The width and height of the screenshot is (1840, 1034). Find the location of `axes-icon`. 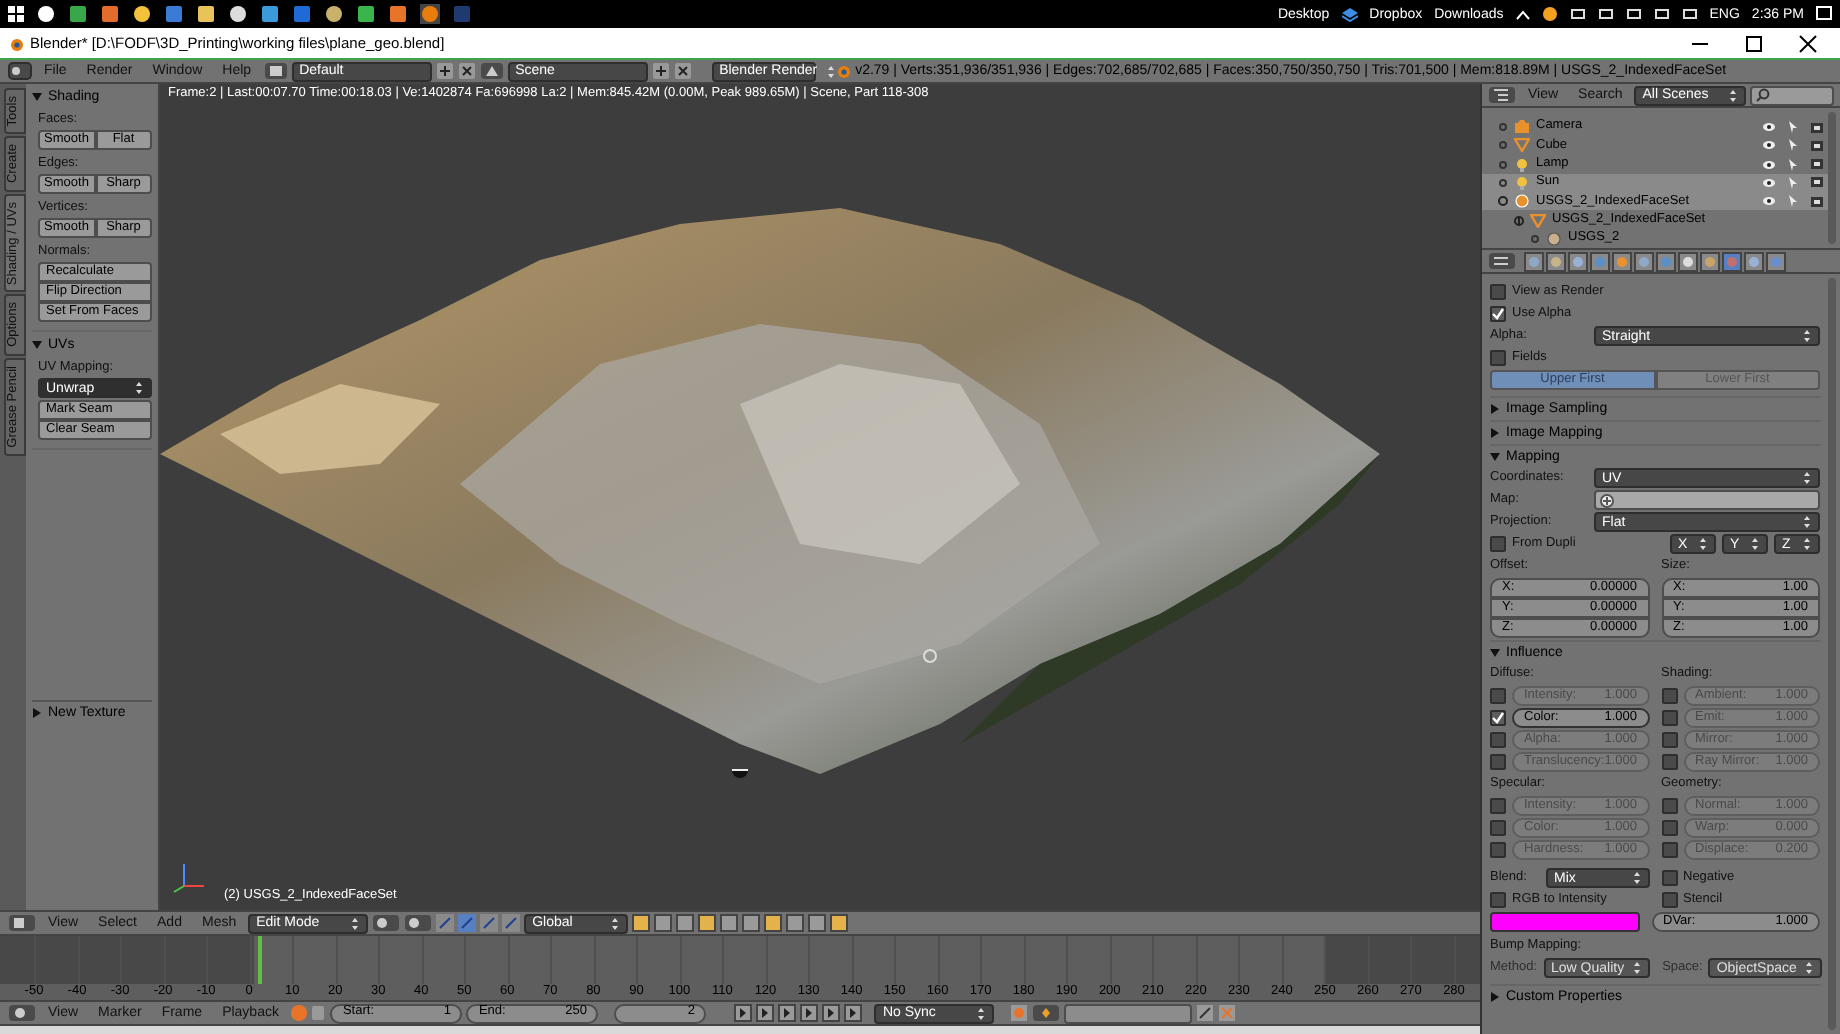

axes-icon is located at coordinates (188, 876).